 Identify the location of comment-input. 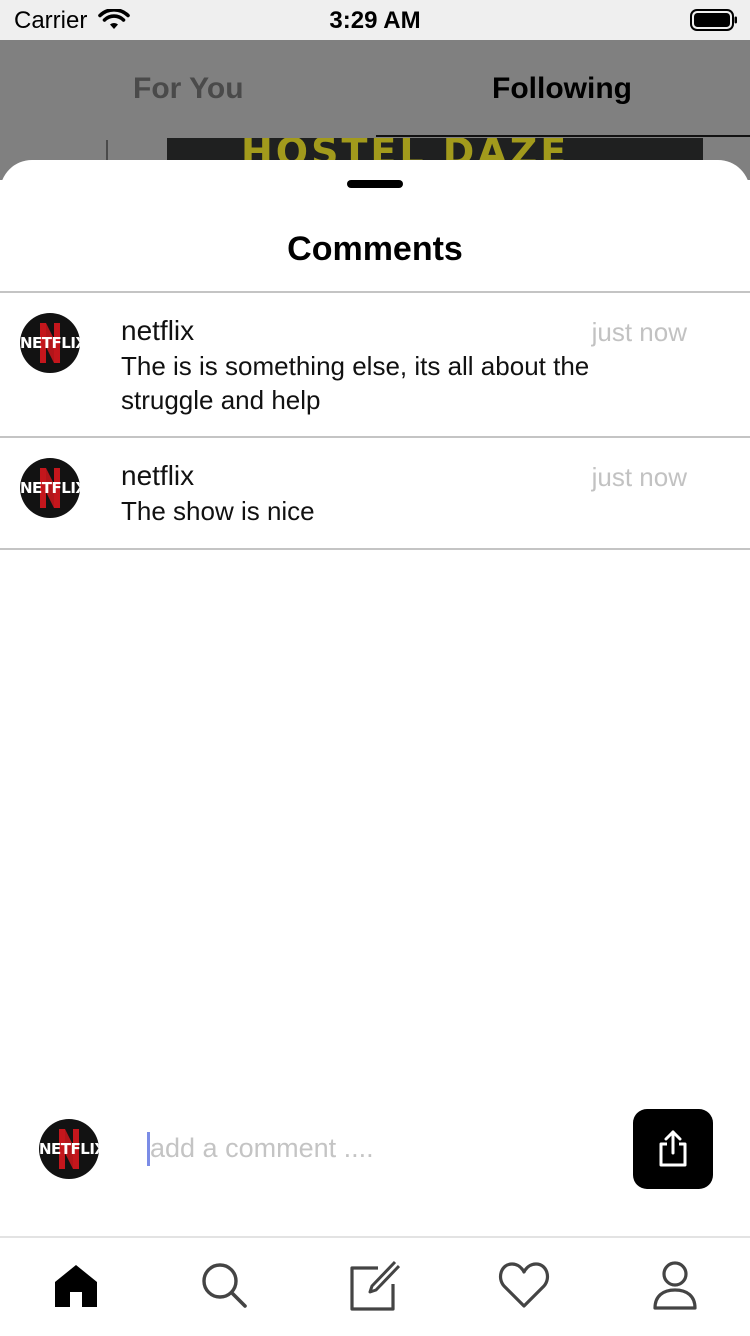
(375, 1148).